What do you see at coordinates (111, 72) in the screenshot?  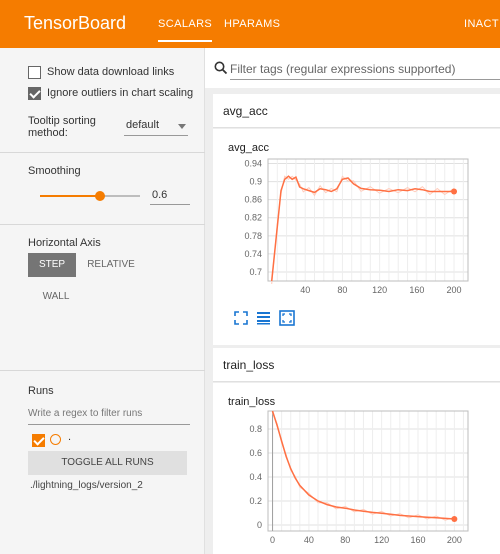 I see `show-download-label: Show data download links` at bounding box center [111, 72].